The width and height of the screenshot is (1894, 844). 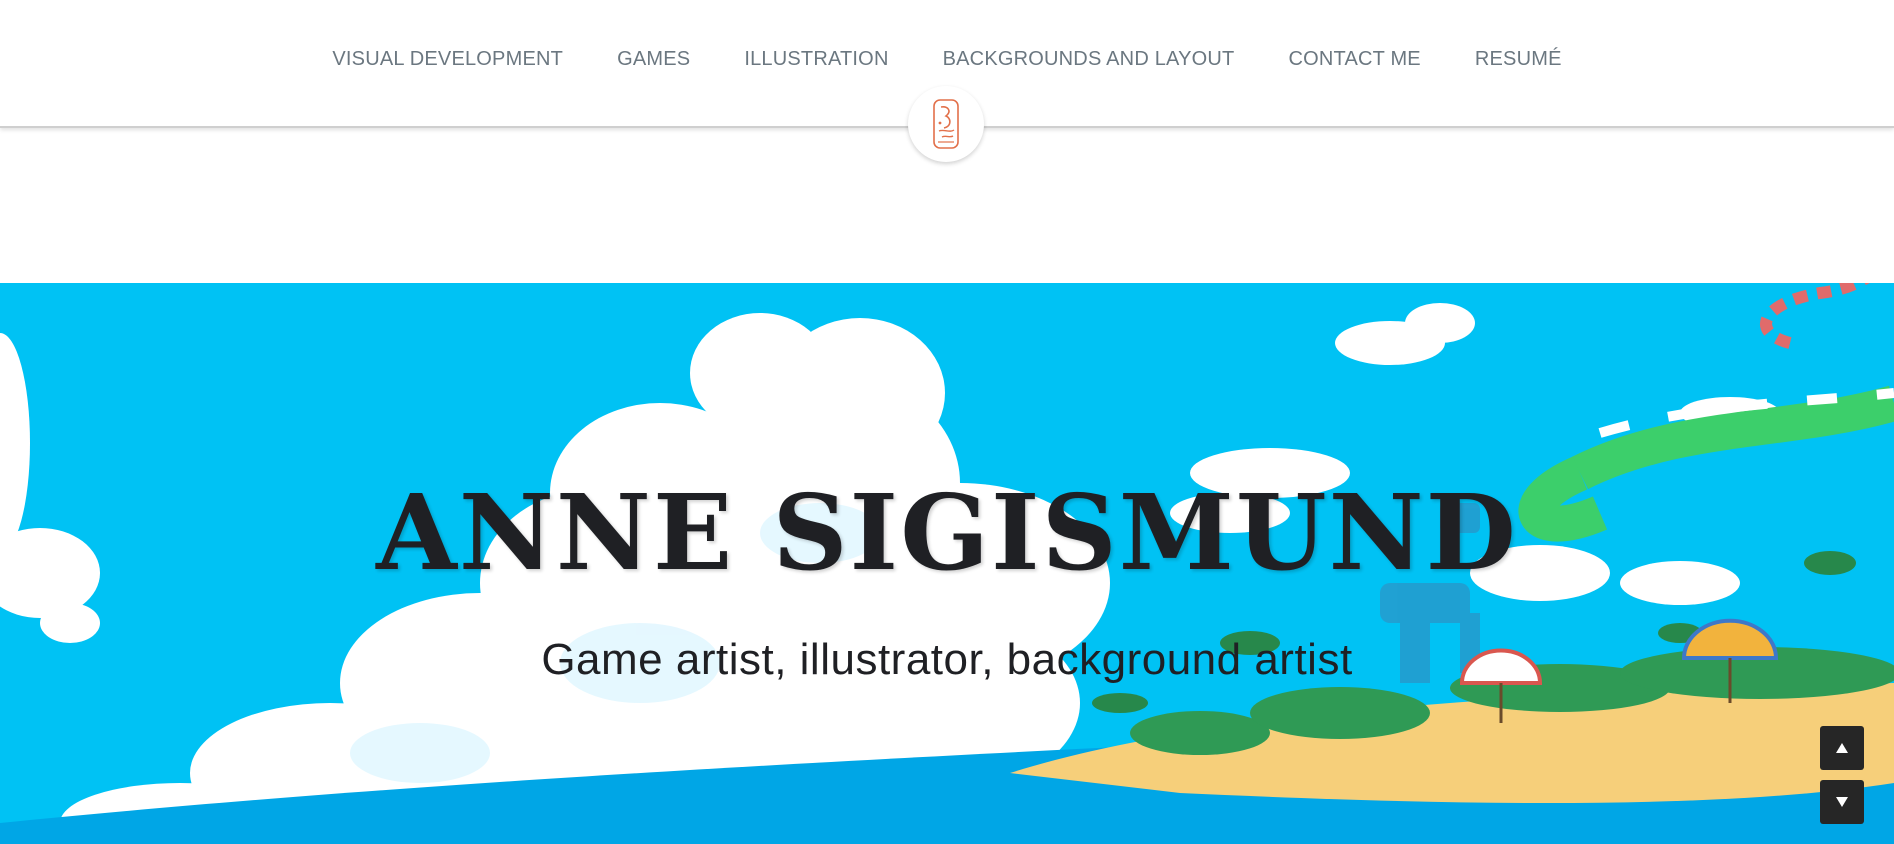 I want to click on nav-item-resume: RESUMÉ, so click(x=1518, y=59).